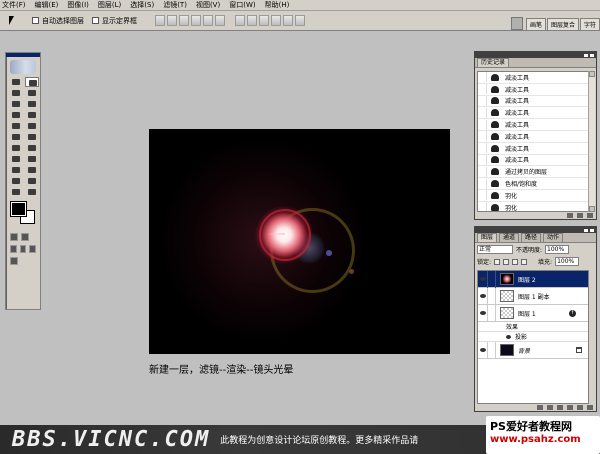 This screenshot has height=454, width=600. I want to click on menu-image: 图像(I), so click(78, 5).